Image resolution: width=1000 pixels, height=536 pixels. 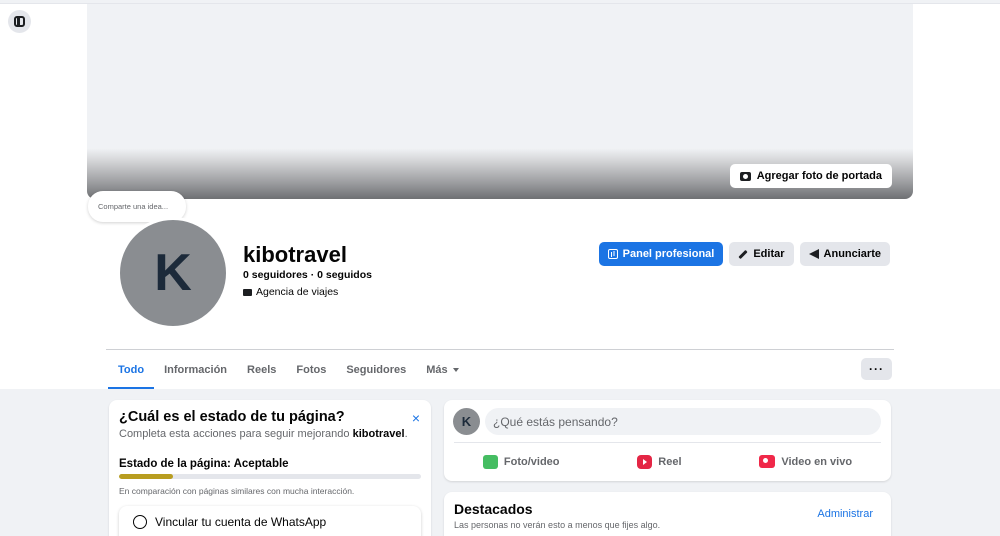 I want to click on tab-todo: Todo, so click(x=131, y=369).